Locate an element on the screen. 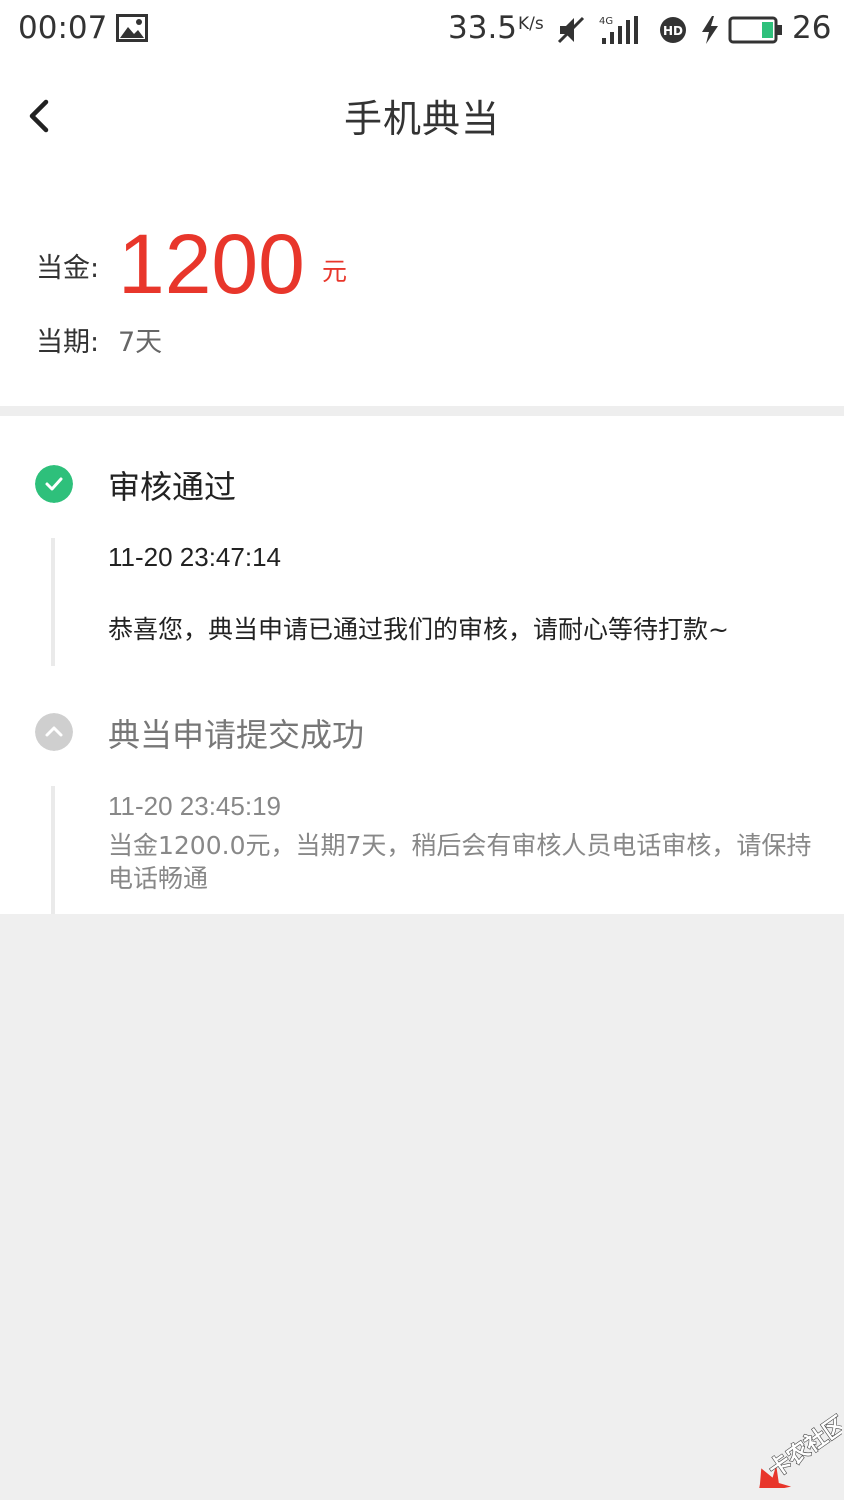 This screenshot has height=1500, width=844. svg-text: HD is located at coordinates (673, 31).